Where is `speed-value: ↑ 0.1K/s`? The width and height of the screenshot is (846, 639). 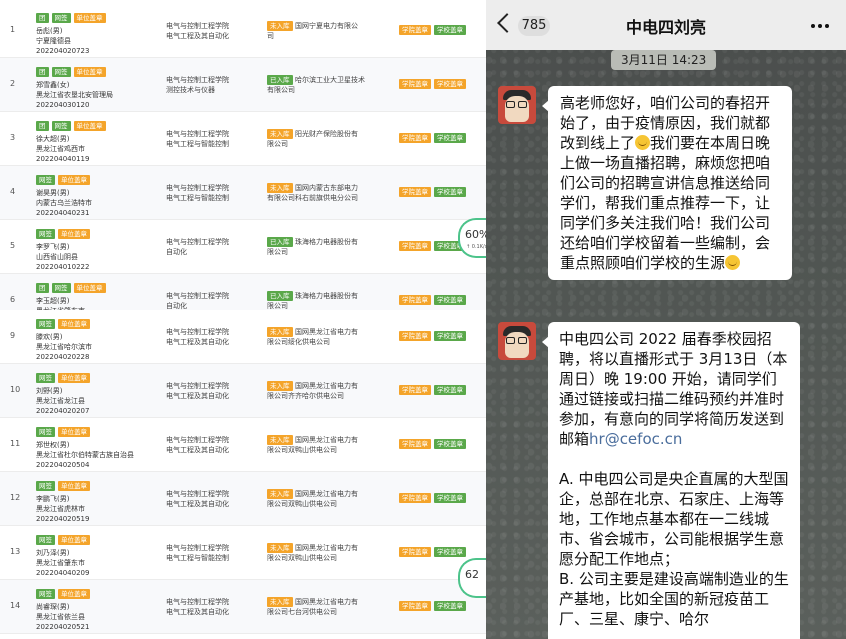 speed-value: ↑ 0.1K/s is located at coordinates (476, 247).